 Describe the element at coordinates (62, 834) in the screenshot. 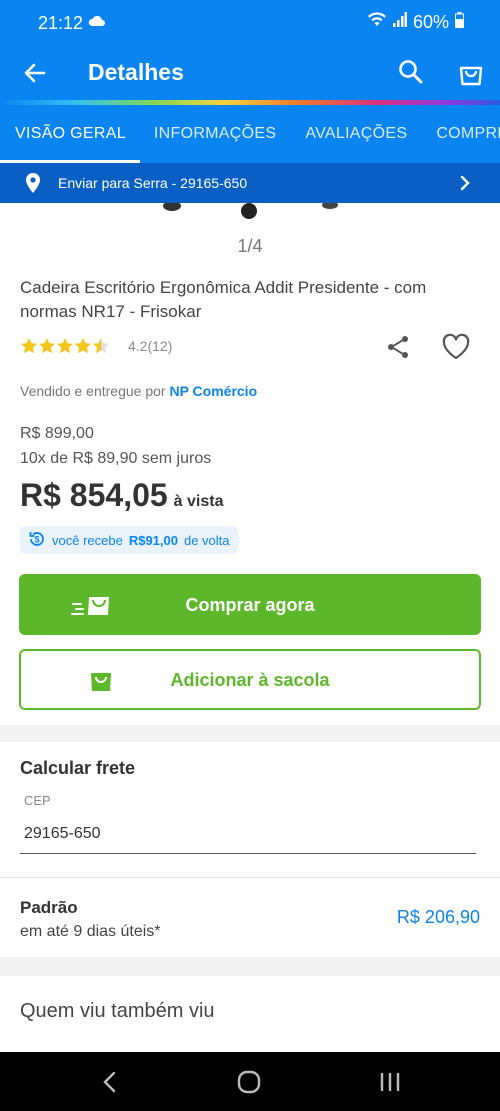

I see `cep-input: 29165-650` at that location.